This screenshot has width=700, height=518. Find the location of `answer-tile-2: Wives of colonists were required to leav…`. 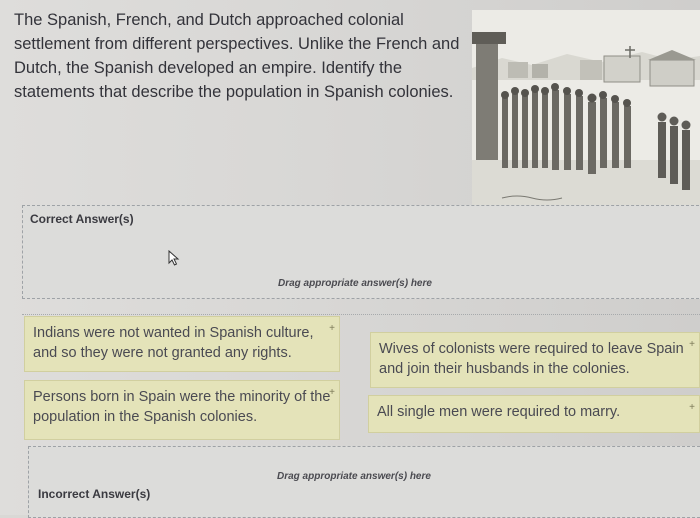

answer-tile-2: Wives of colonists were required to leav… is located at coordinates (535, 360).